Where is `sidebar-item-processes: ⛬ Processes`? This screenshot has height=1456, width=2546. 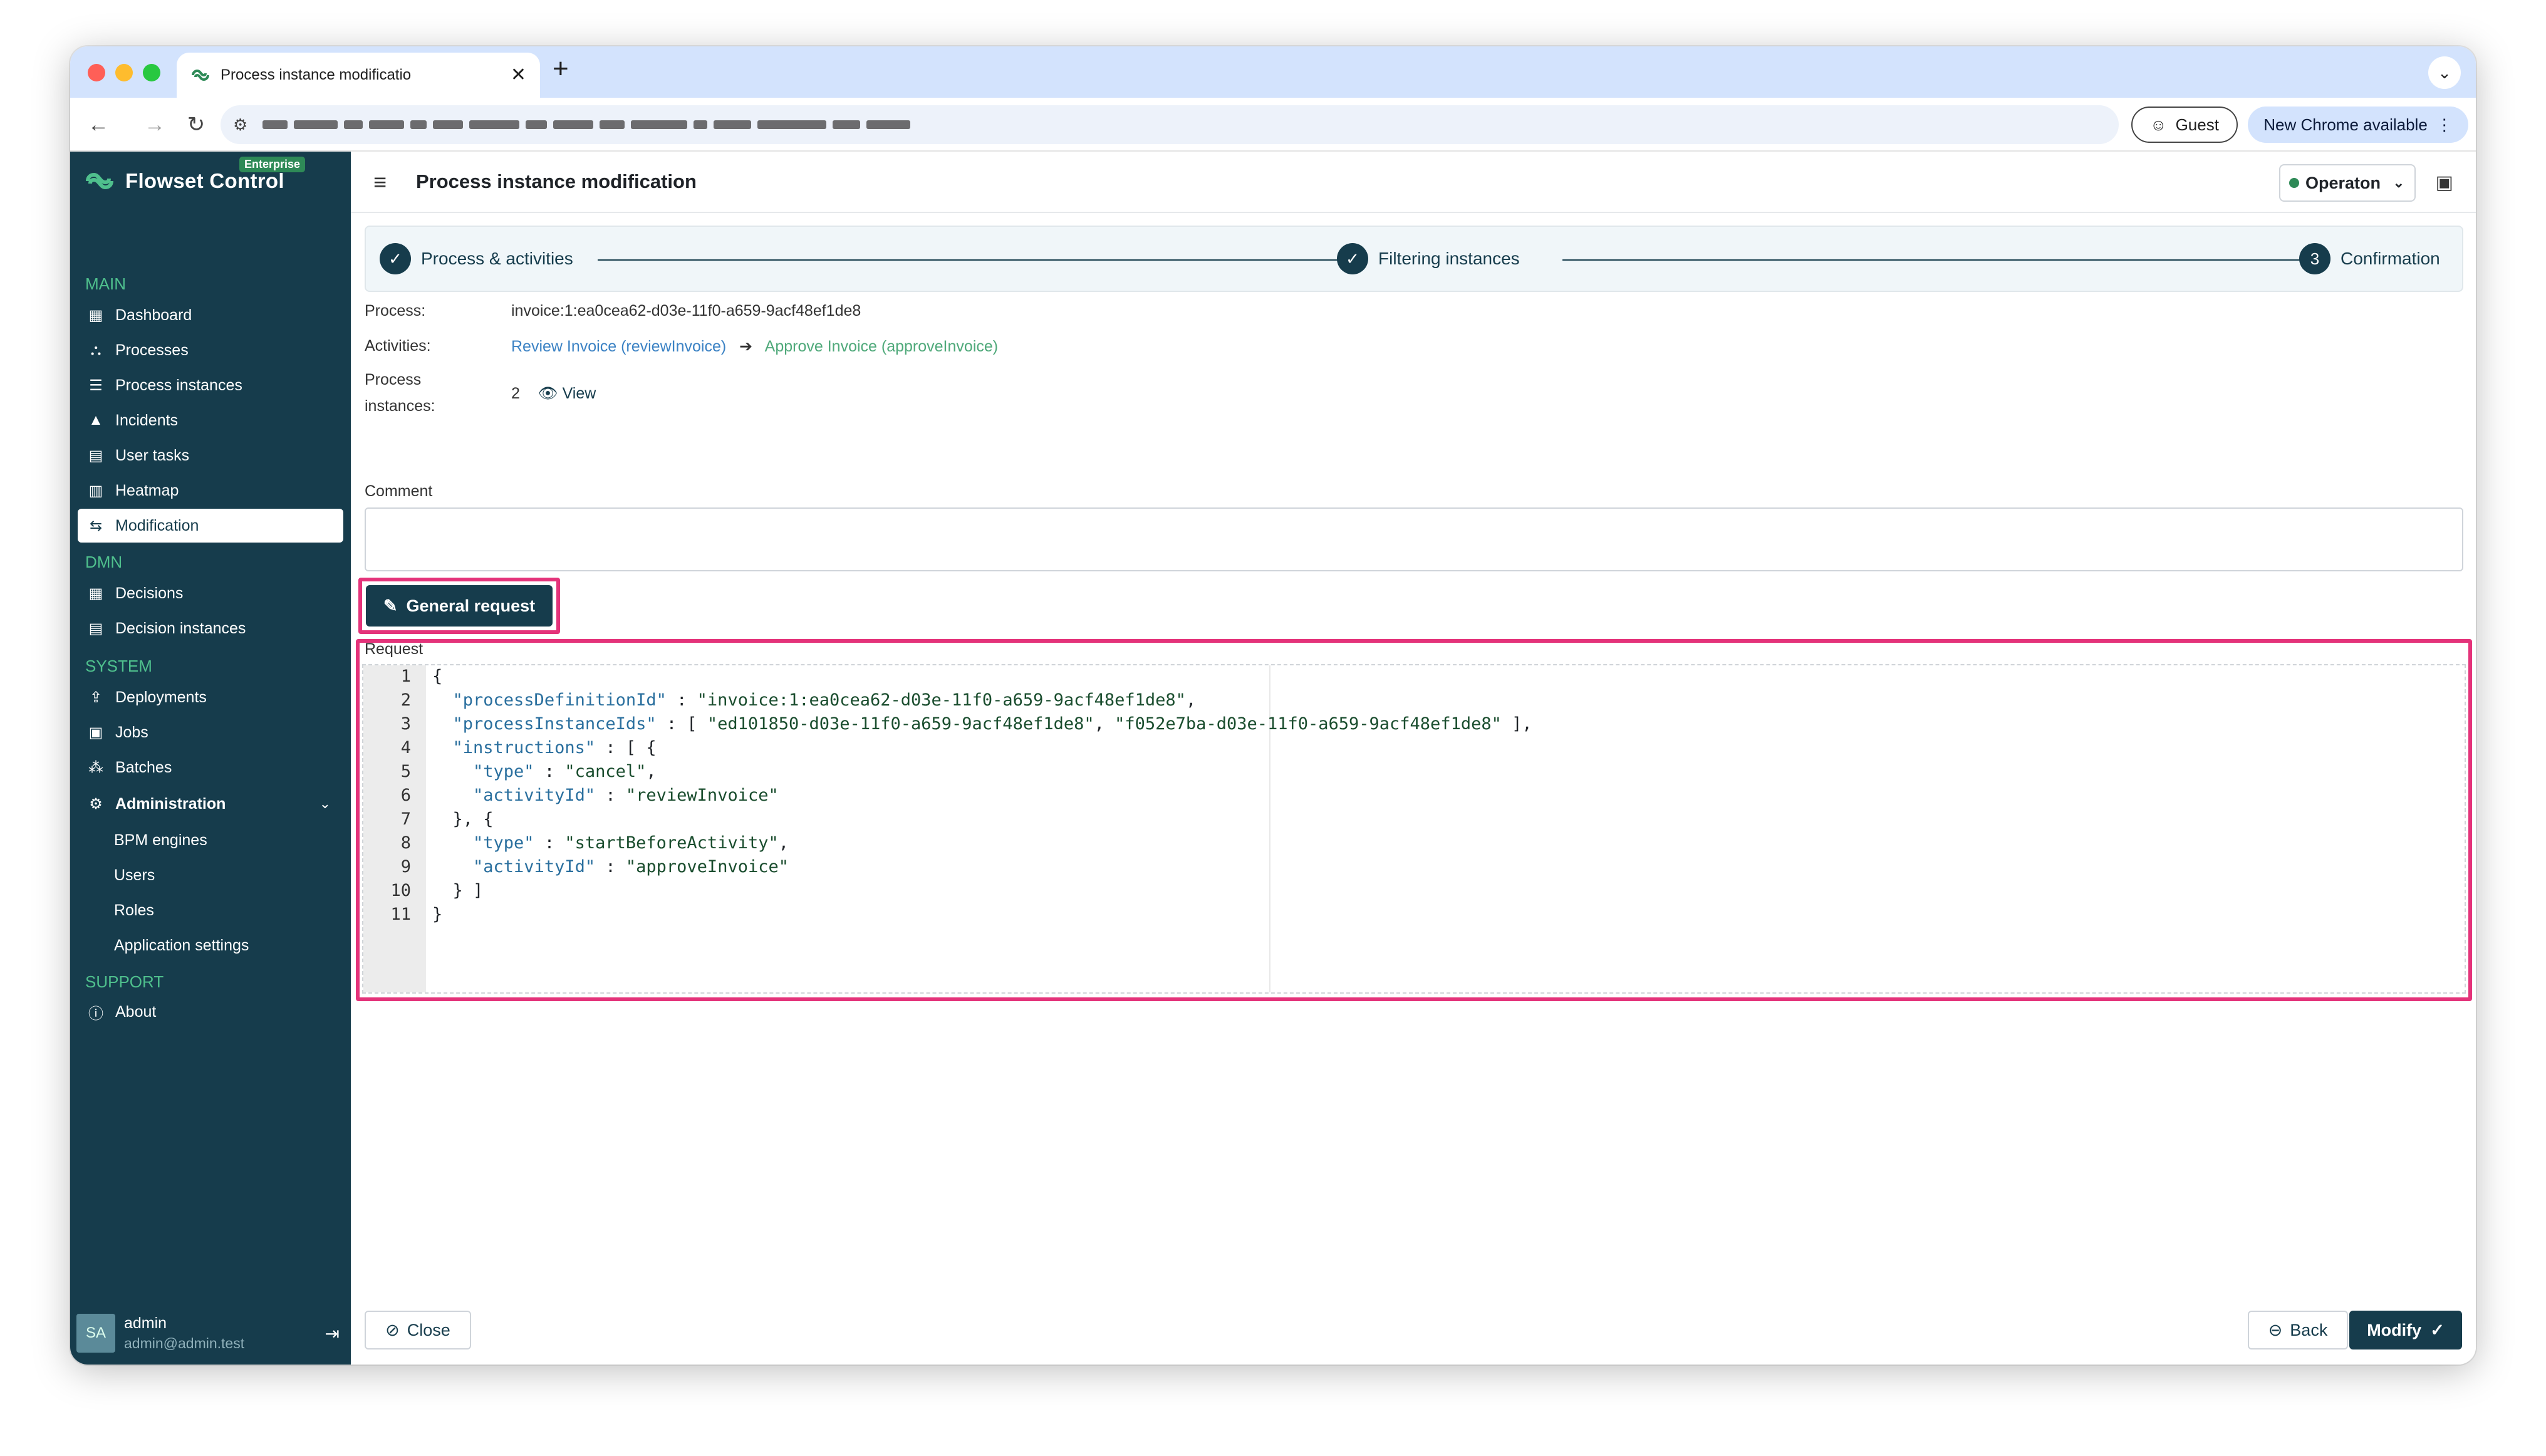
sidebar-item-processes: ⛬ Processes is located at coordinates (210, 350).